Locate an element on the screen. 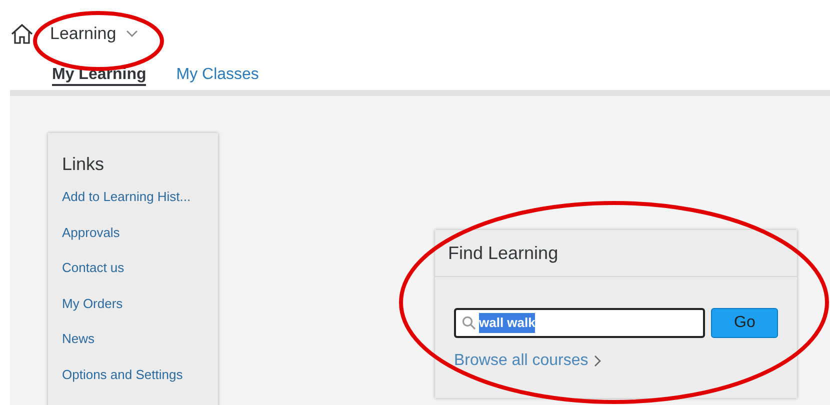 This screenshot has height=405, width=830. go-button: Go is located at coordinates (744, 323).